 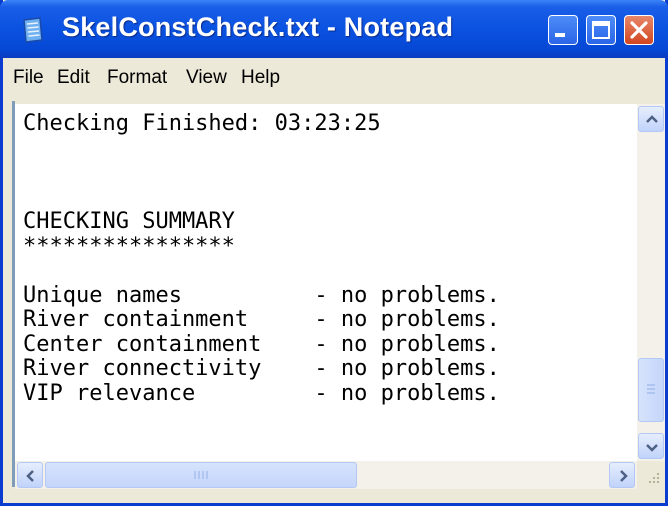 What do you see at coordinates (651, 282) in the screenshot?
I see `vertical-scrollbar` at bounding box center [651, 282].